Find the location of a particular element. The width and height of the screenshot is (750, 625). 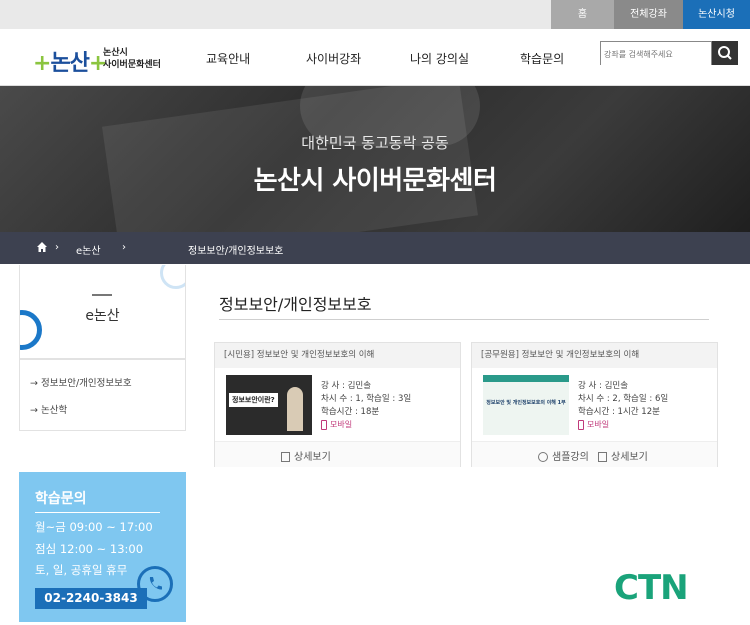

search-button is located at coordinates (725, 53).